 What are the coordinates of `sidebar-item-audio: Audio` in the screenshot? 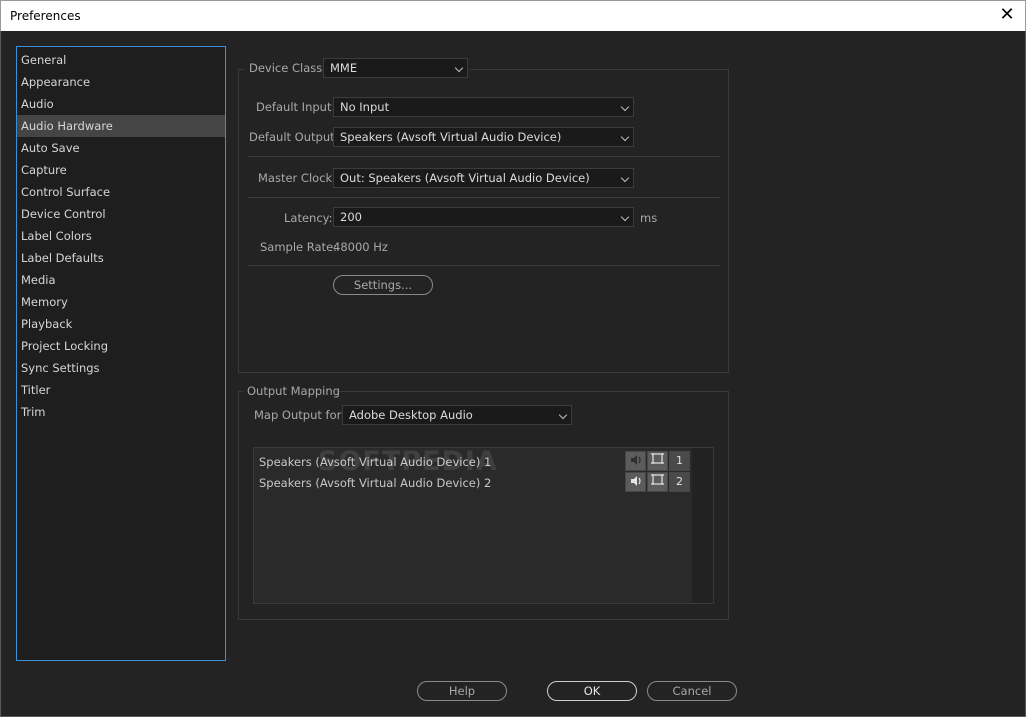 It's located at (121, 104).